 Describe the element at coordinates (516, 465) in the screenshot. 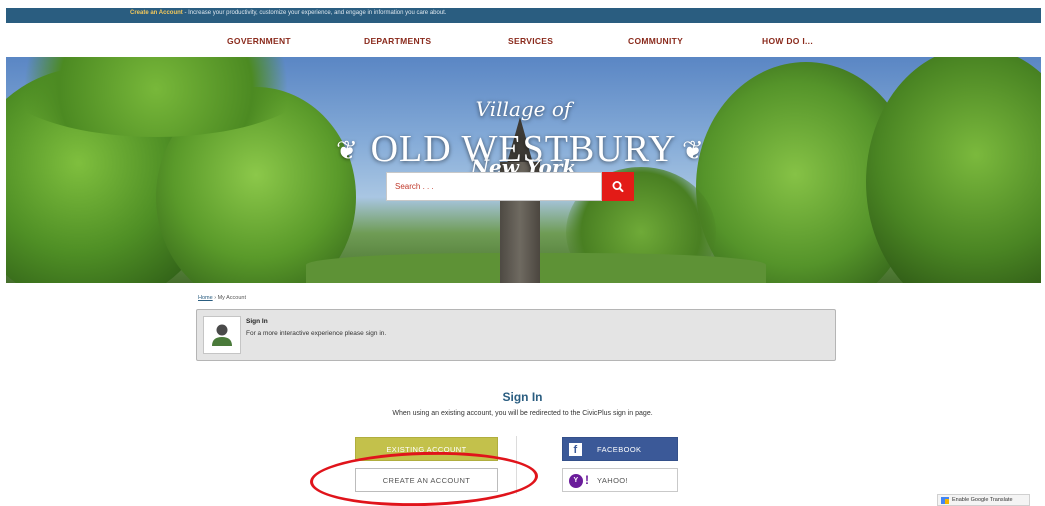

I see `divider` at that location.